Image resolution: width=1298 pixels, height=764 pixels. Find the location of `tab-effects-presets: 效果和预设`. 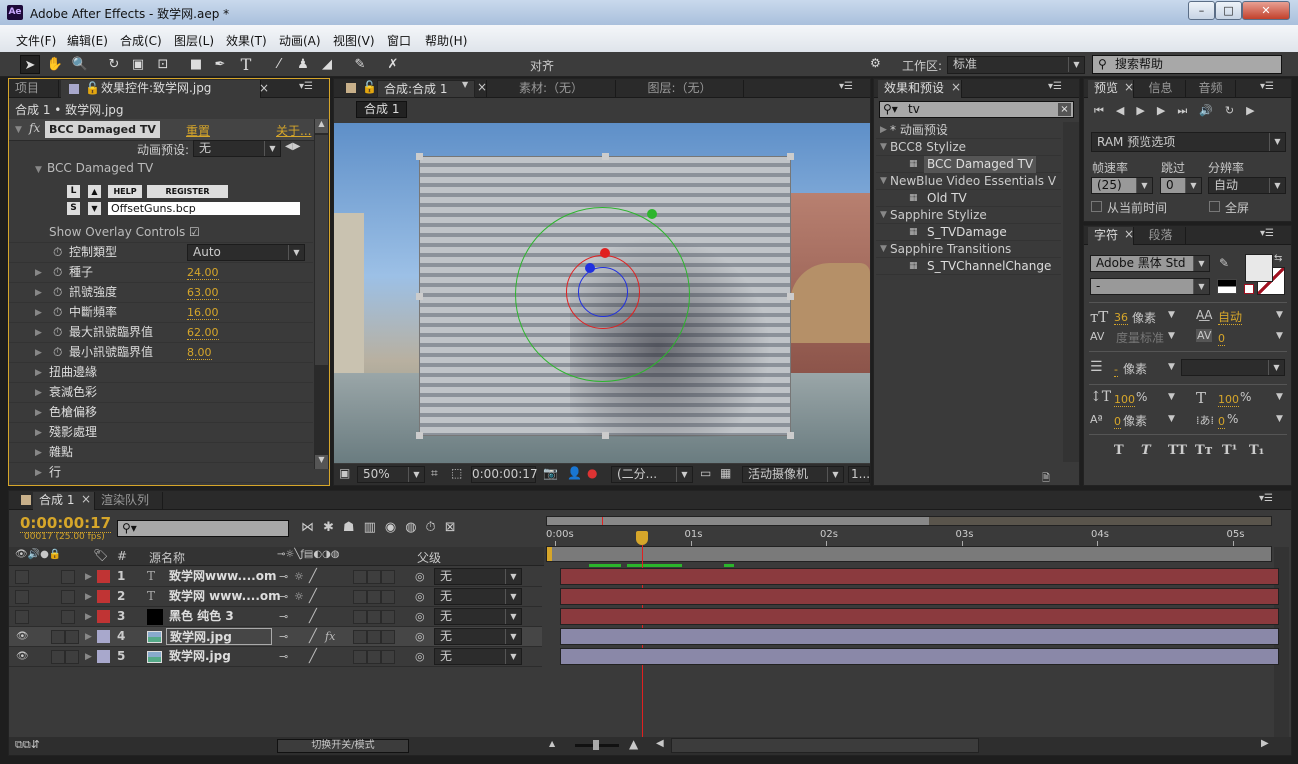

tab-effects-presets: 效果和预设 is located at coordinates (920, 89).